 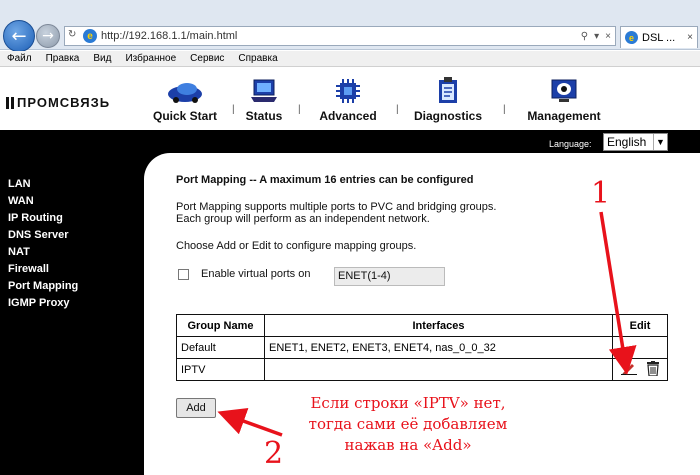 What do you see at coordinates (564, 116) in the screenshot?
I see `nav-label: Management` at bounding box center [564, 116].